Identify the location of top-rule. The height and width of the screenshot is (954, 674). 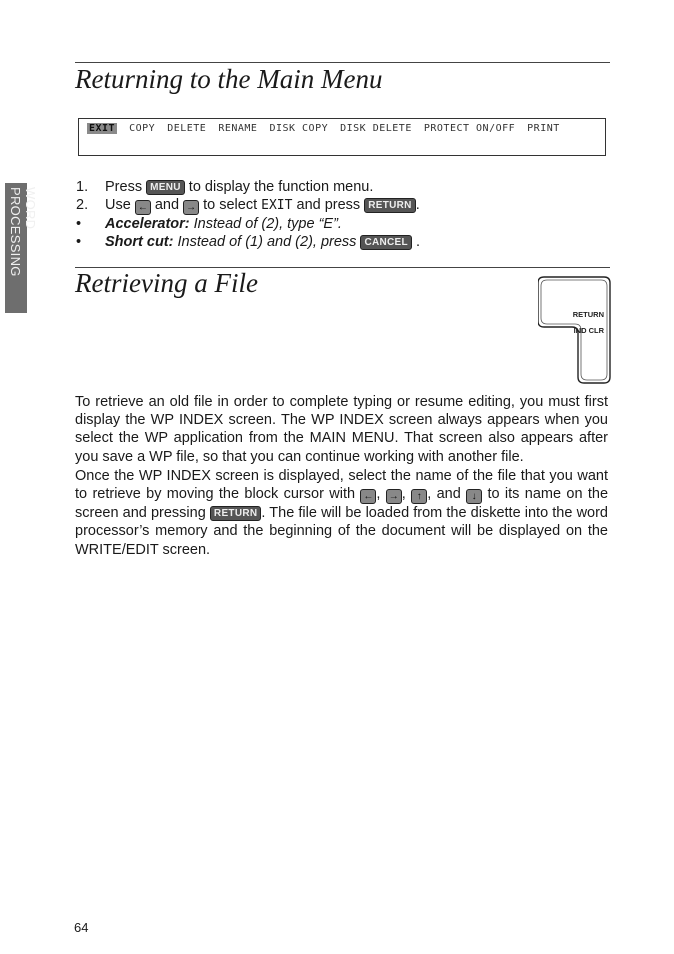
(342, 62).